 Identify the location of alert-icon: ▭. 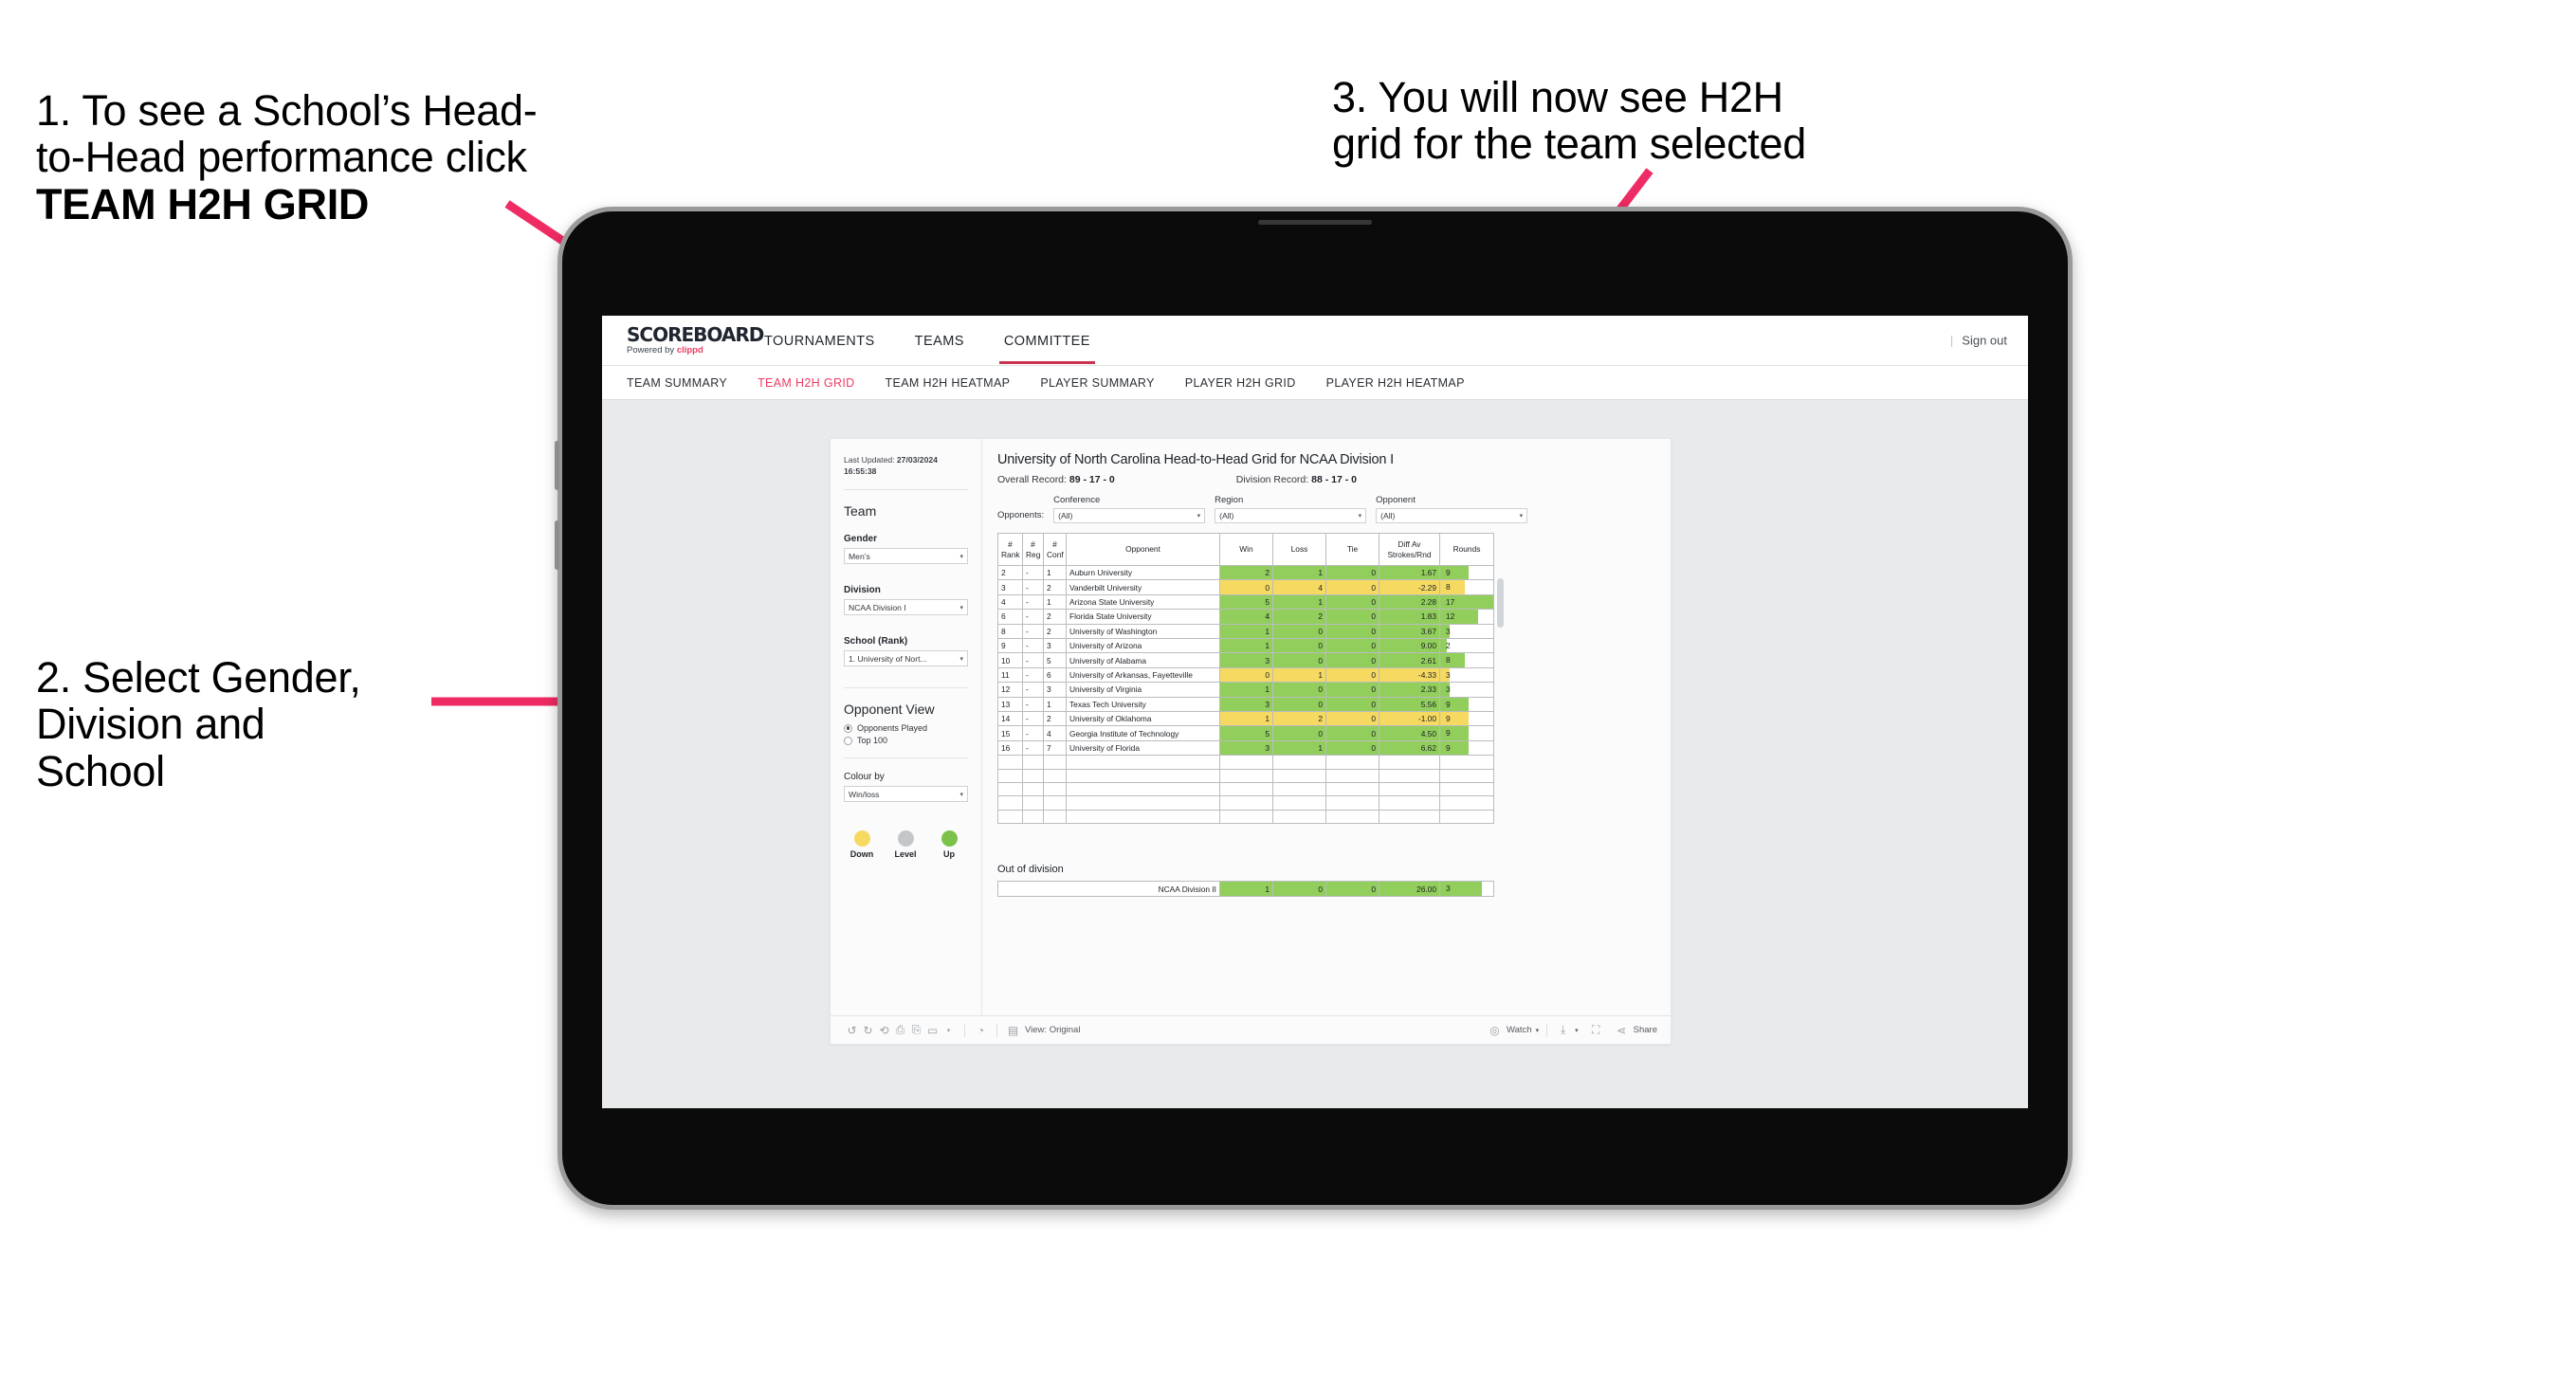
(932, 1030).